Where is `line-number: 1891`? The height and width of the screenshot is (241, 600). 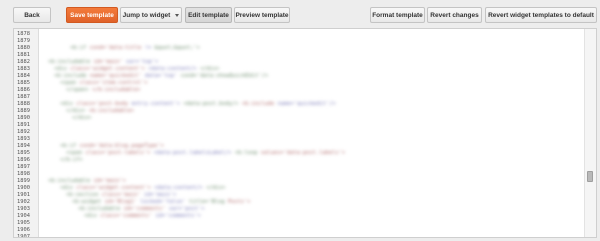 line-number: 1891 is located at coordinates (23, 125).